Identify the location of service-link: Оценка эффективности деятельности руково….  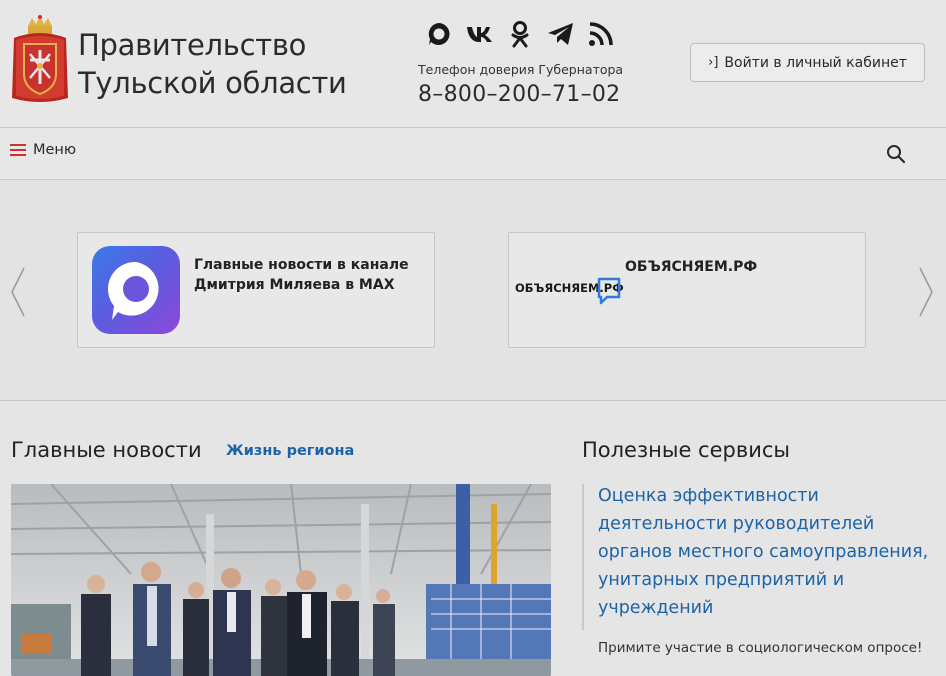
(768, 552).